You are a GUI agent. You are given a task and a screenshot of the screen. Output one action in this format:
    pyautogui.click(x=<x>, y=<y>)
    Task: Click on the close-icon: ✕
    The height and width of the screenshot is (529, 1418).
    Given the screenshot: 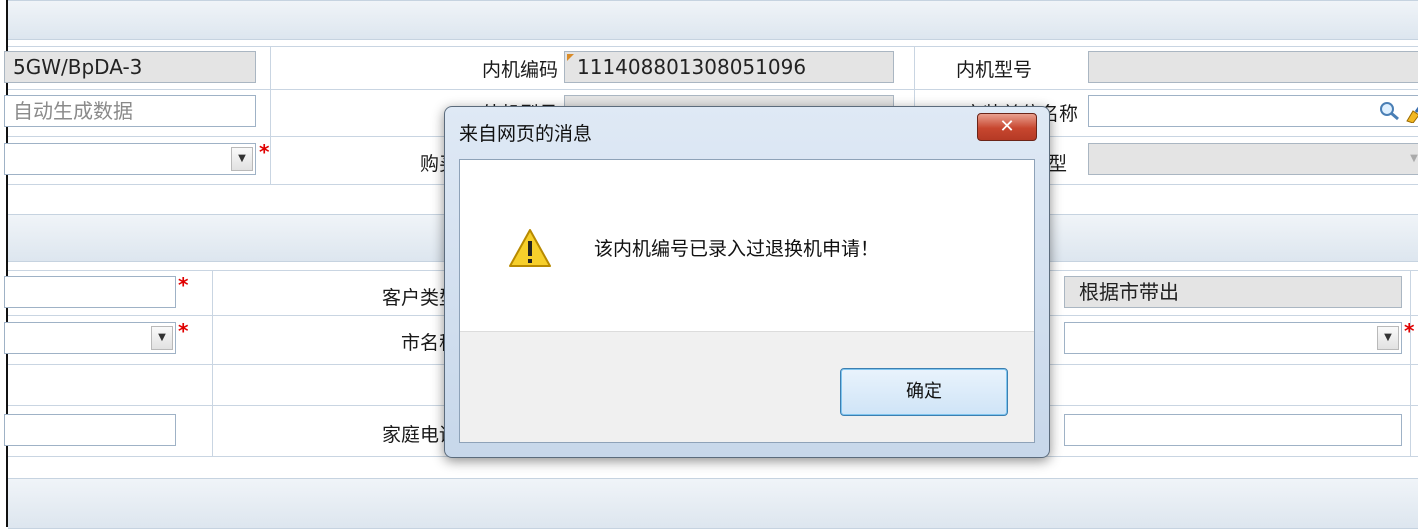 What is the action you would take?
    pyautogui.click(x=1007, y=126)
    